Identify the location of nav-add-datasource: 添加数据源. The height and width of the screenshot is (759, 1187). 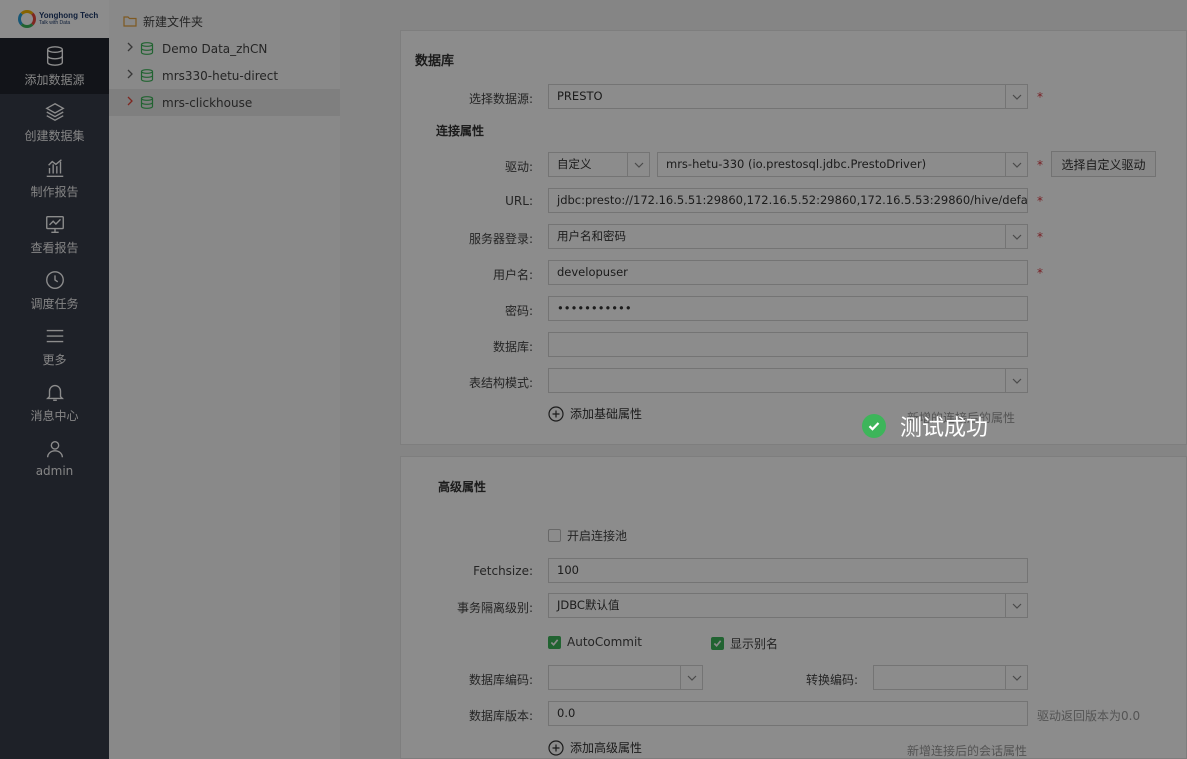
(54, 66).